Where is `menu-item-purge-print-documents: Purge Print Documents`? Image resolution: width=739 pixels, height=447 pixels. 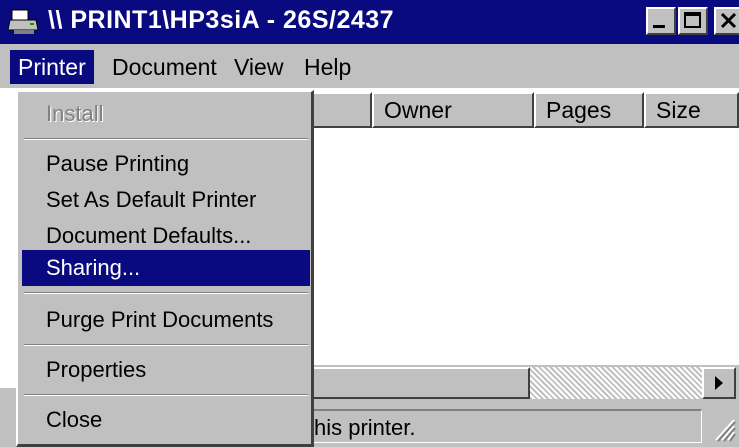
menu-item-purge-print-documents: Purge Print Documents is located at coordinates (166, 320).